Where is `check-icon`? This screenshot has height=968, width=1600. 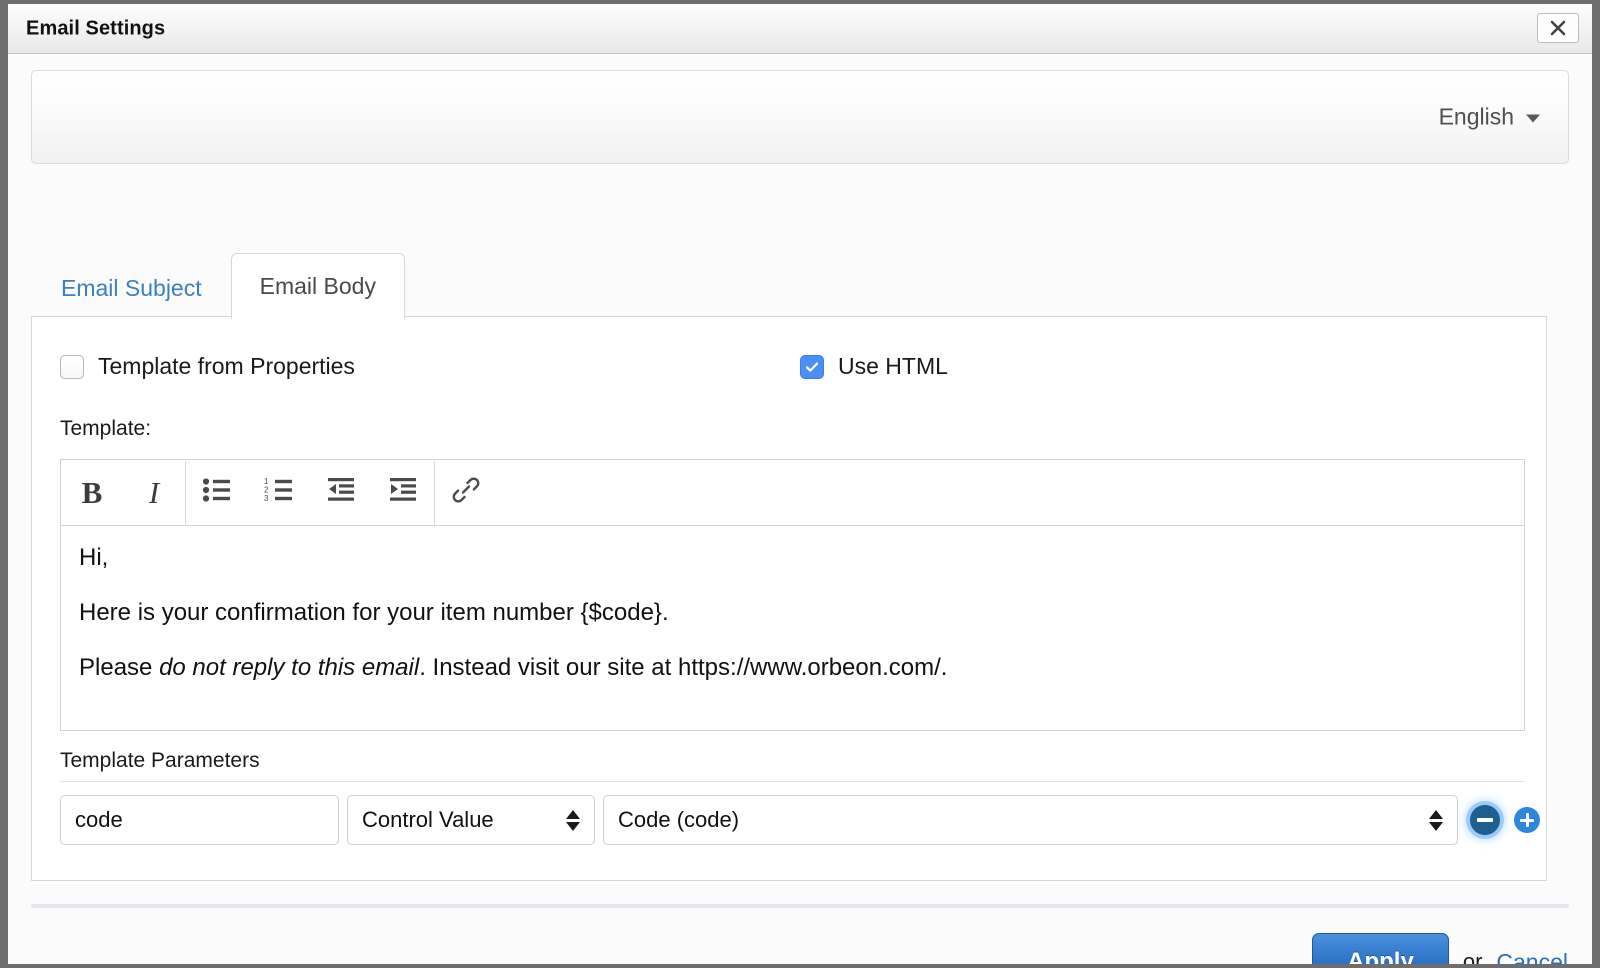
check-icon is located at coordinates (812, 367).